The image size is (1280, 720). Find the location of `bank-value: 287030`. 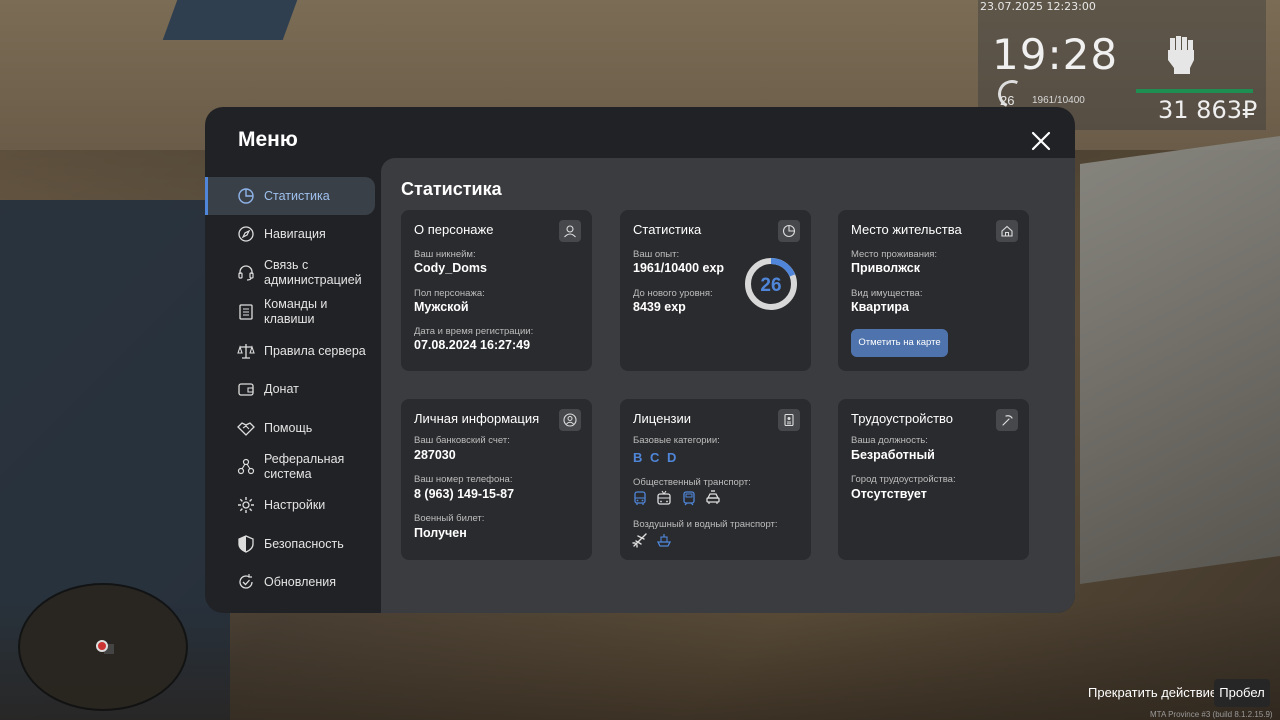

bank-value: 287030 is located at coordinates (435, 455).